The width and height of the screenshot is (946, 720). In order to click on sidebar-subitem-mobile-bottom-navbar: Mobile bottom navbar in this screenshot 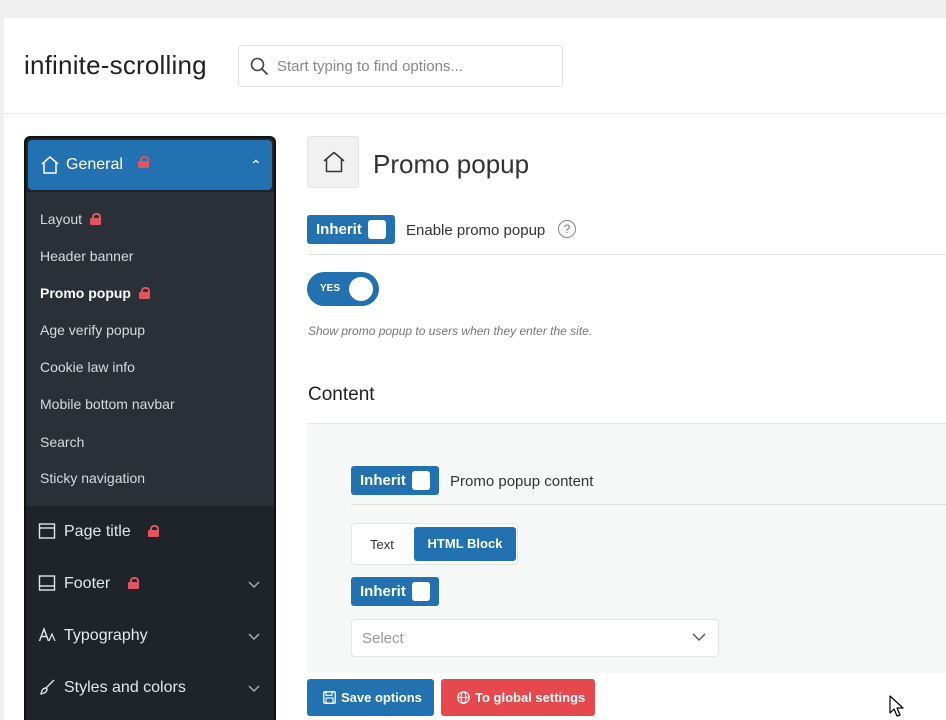, I will do `click(107, 404)`.